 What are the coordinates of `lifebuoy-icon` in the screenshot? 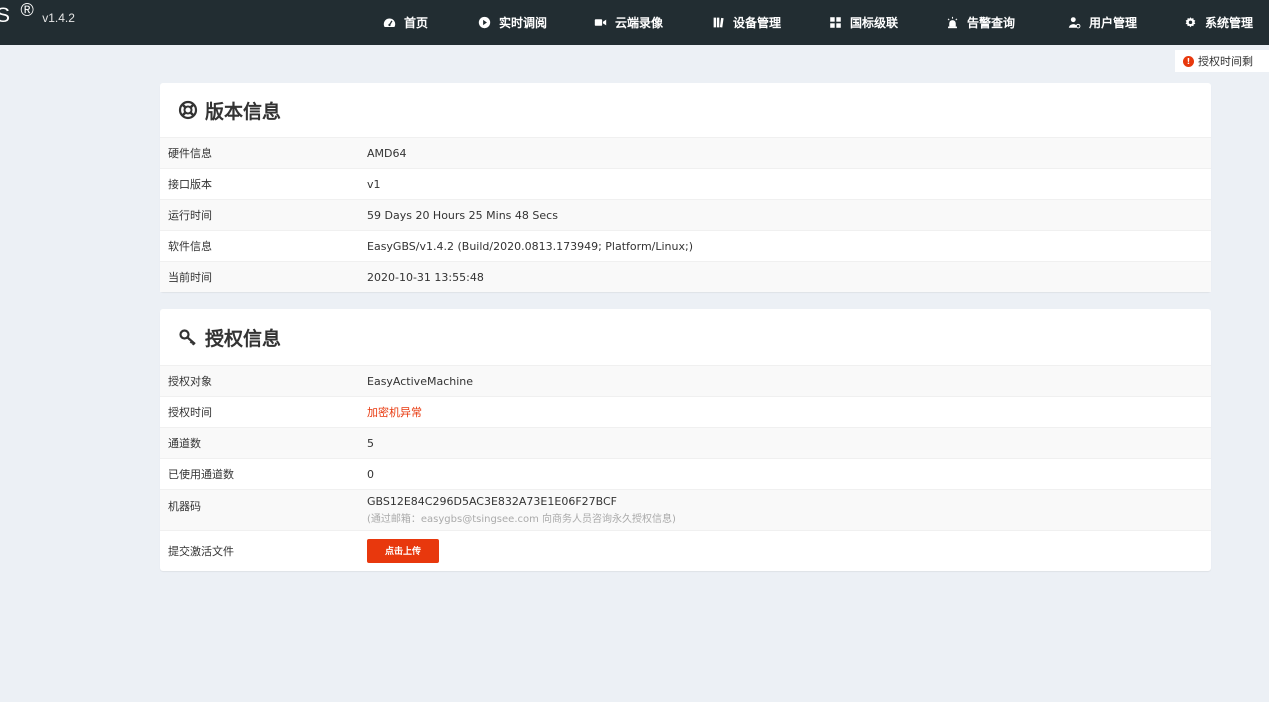 It's located at (188, 110).